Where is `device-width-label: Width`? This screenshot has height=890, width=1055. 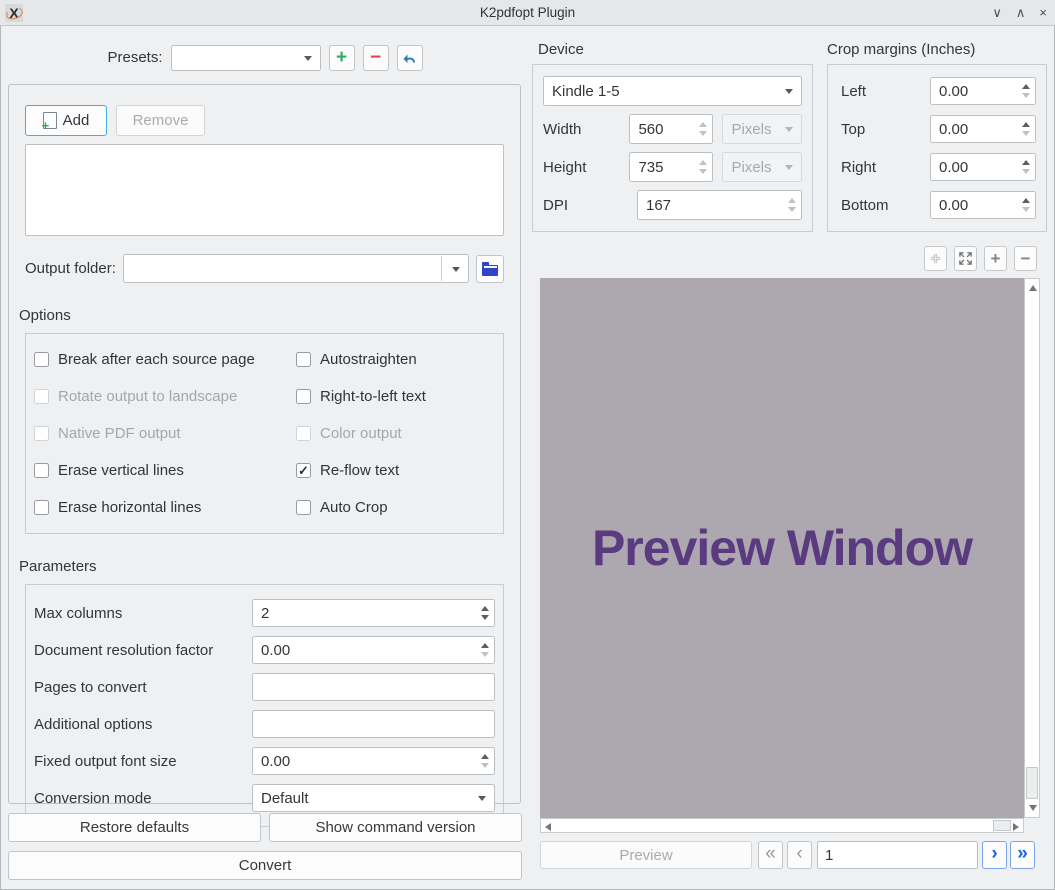 device-width-label: Width is located at coordinates (562, 129).